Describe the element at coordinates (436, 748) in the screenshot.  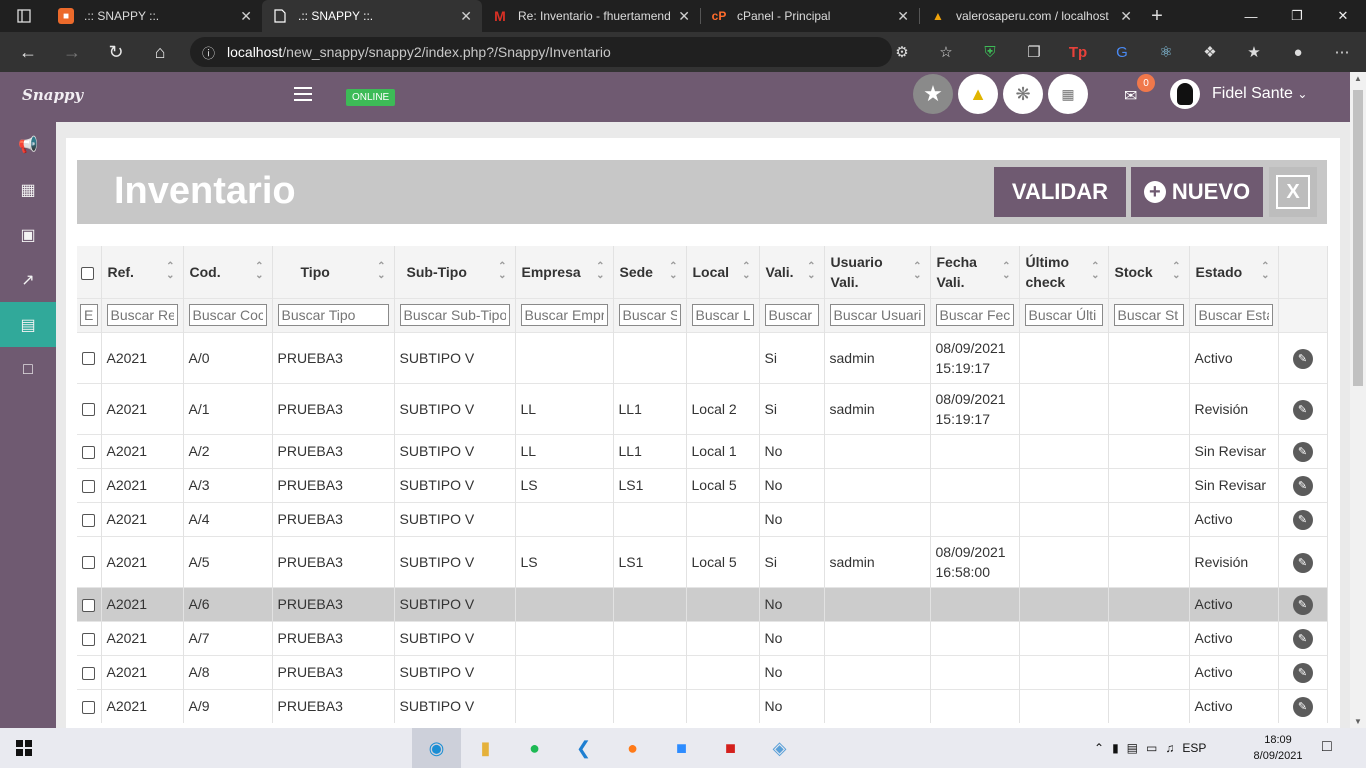
I see `edge-icon: ◉` at that location.